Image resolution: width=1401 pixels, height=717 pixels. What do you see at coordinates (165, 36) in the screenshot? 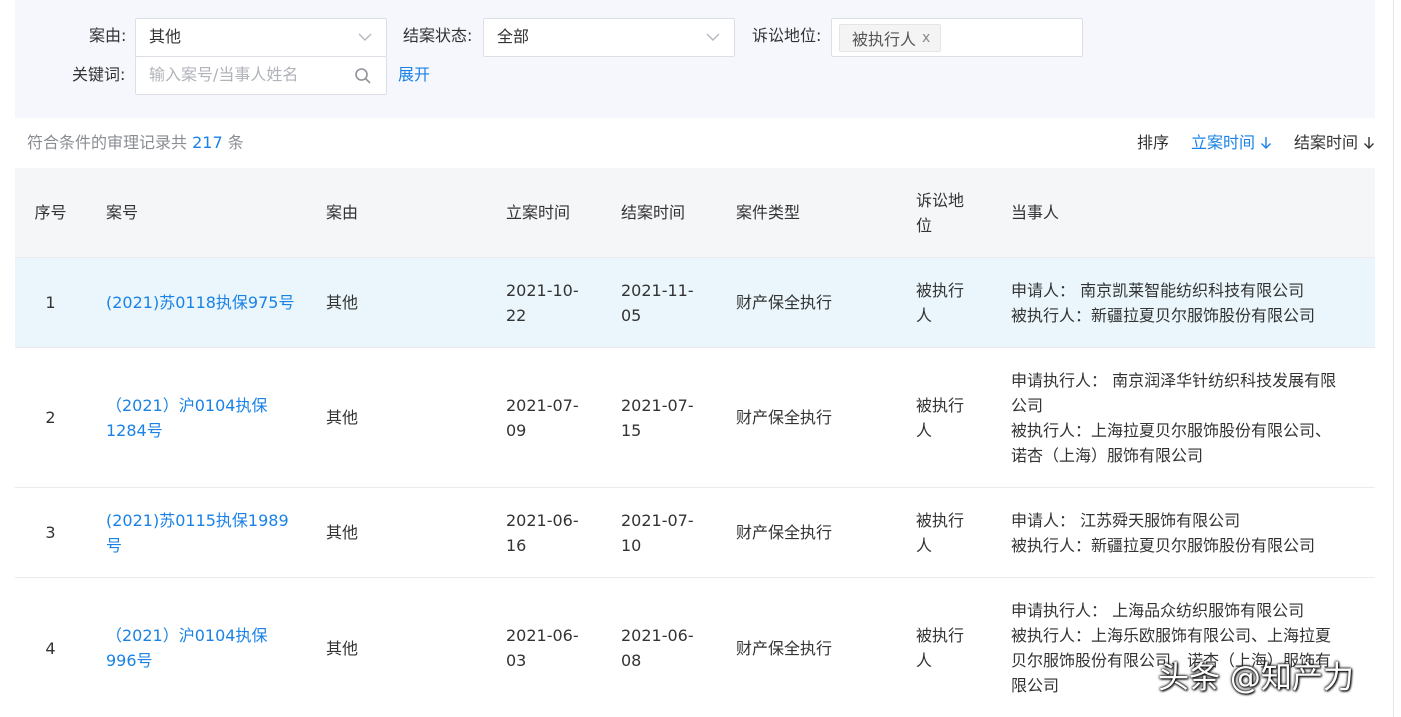
I see `cause-select-value: 其他` at bounding box center [165, 36].